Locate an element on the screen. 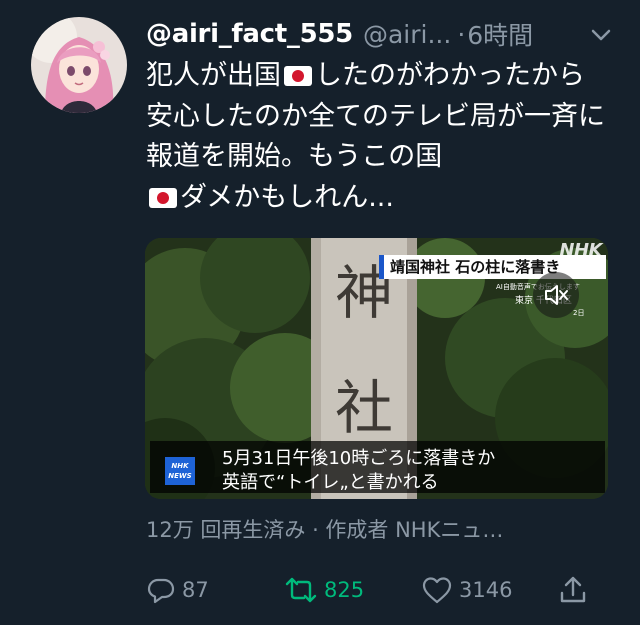 The image size is (640, 625). reply-icon is located at coordinates (161, 591).